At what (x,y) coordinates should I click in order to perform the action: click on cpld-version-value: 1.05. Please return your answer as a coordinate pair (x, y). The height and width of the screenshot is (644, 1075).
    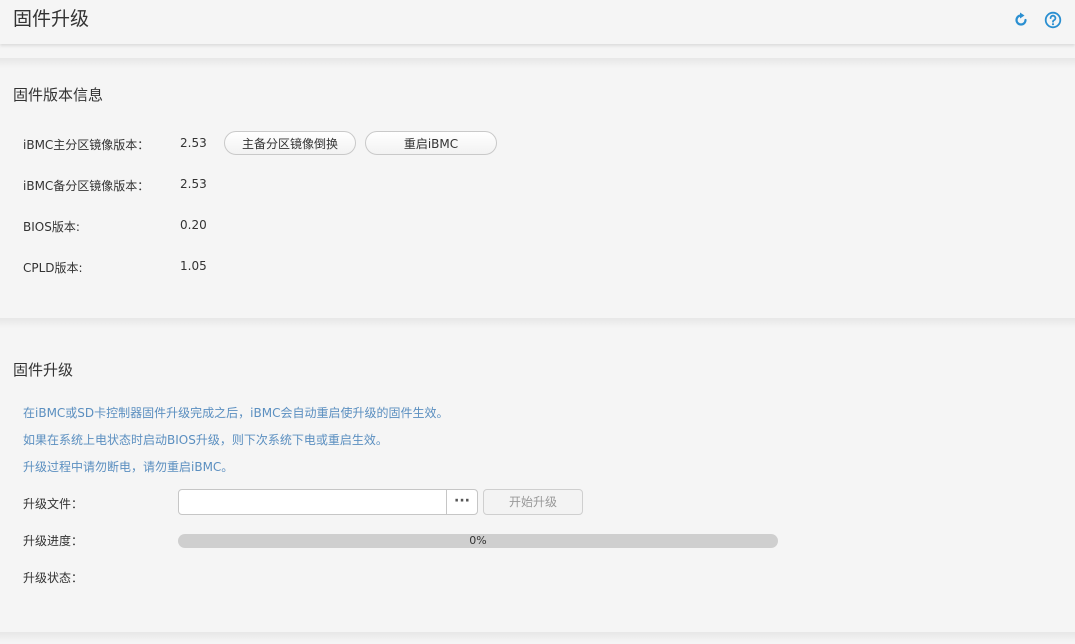
    Looking at the image, I should click on (193, 266).